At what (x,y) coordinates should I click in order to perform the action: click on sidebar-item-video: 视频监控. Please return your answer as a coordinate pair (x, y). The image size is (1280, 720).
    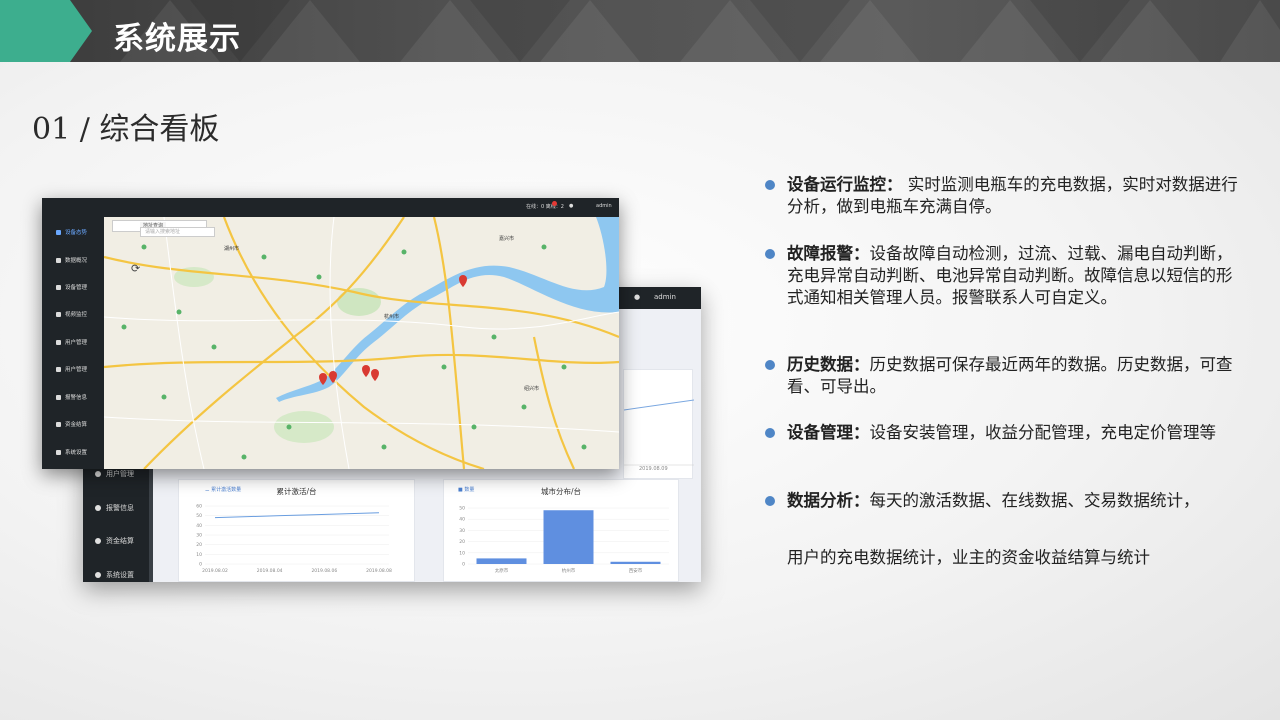
    Looking at the image, I should click on (71, 314).